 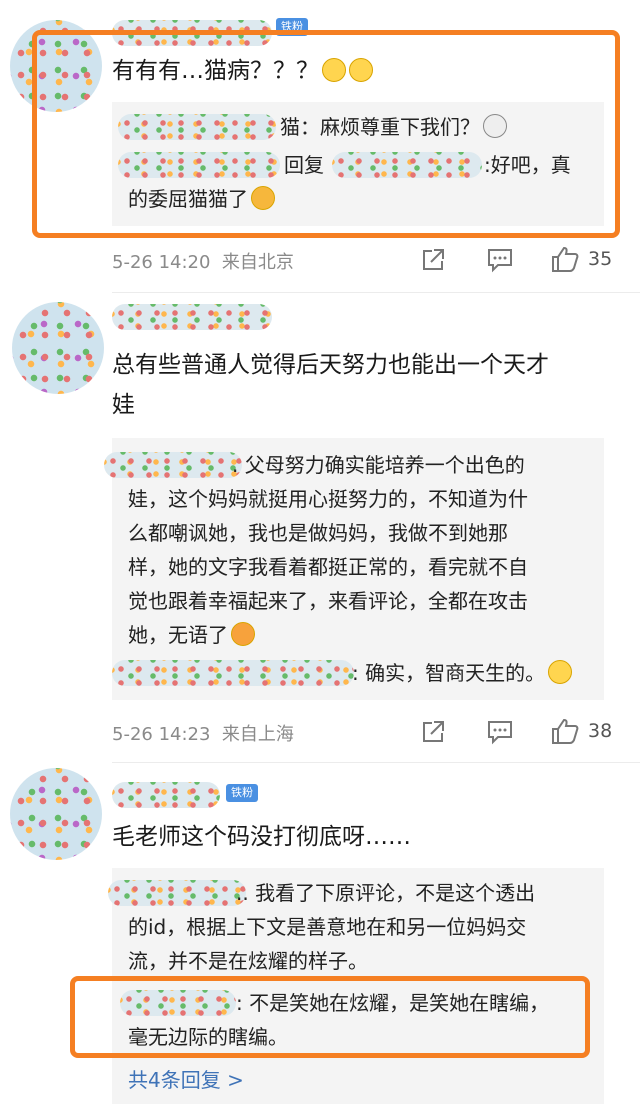 What do you see at coordinates (123, 405) in the screenshot?
I see `comment-text: 娃` at bounding box center [123, 405].